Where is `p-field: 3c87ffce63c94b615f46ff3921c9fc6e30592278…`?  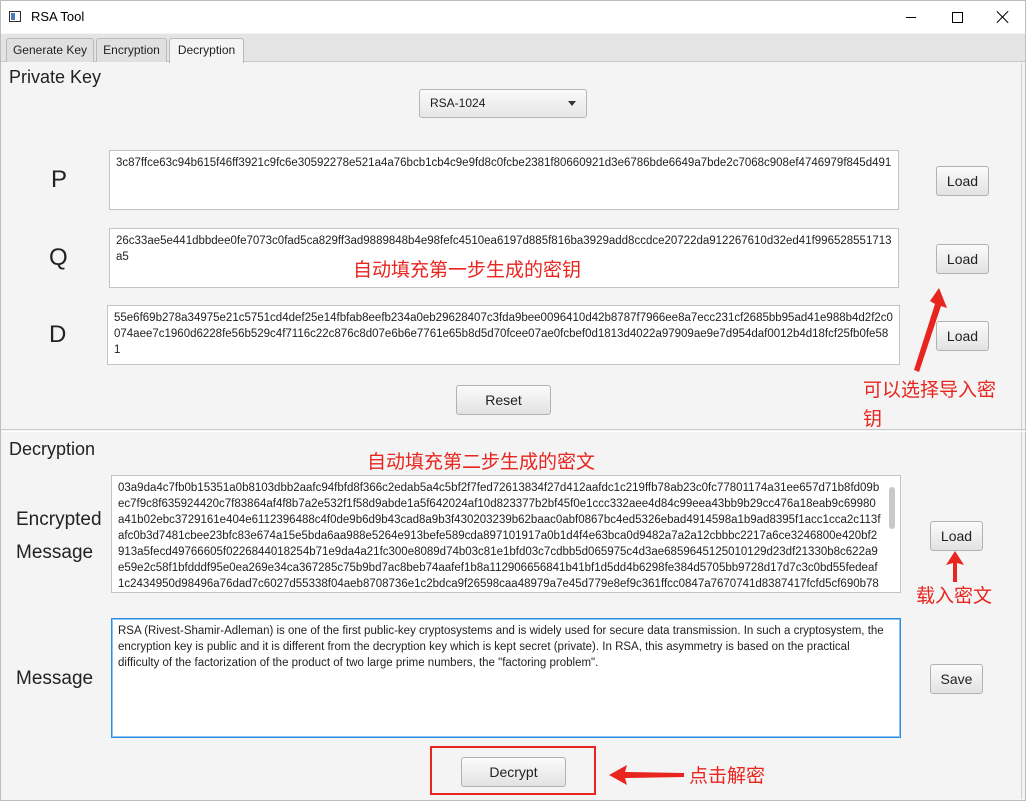 p-field: 3c87ffce63c94b615f46ff3921c9fc6e30592278… is located at coordinates (504, 180).